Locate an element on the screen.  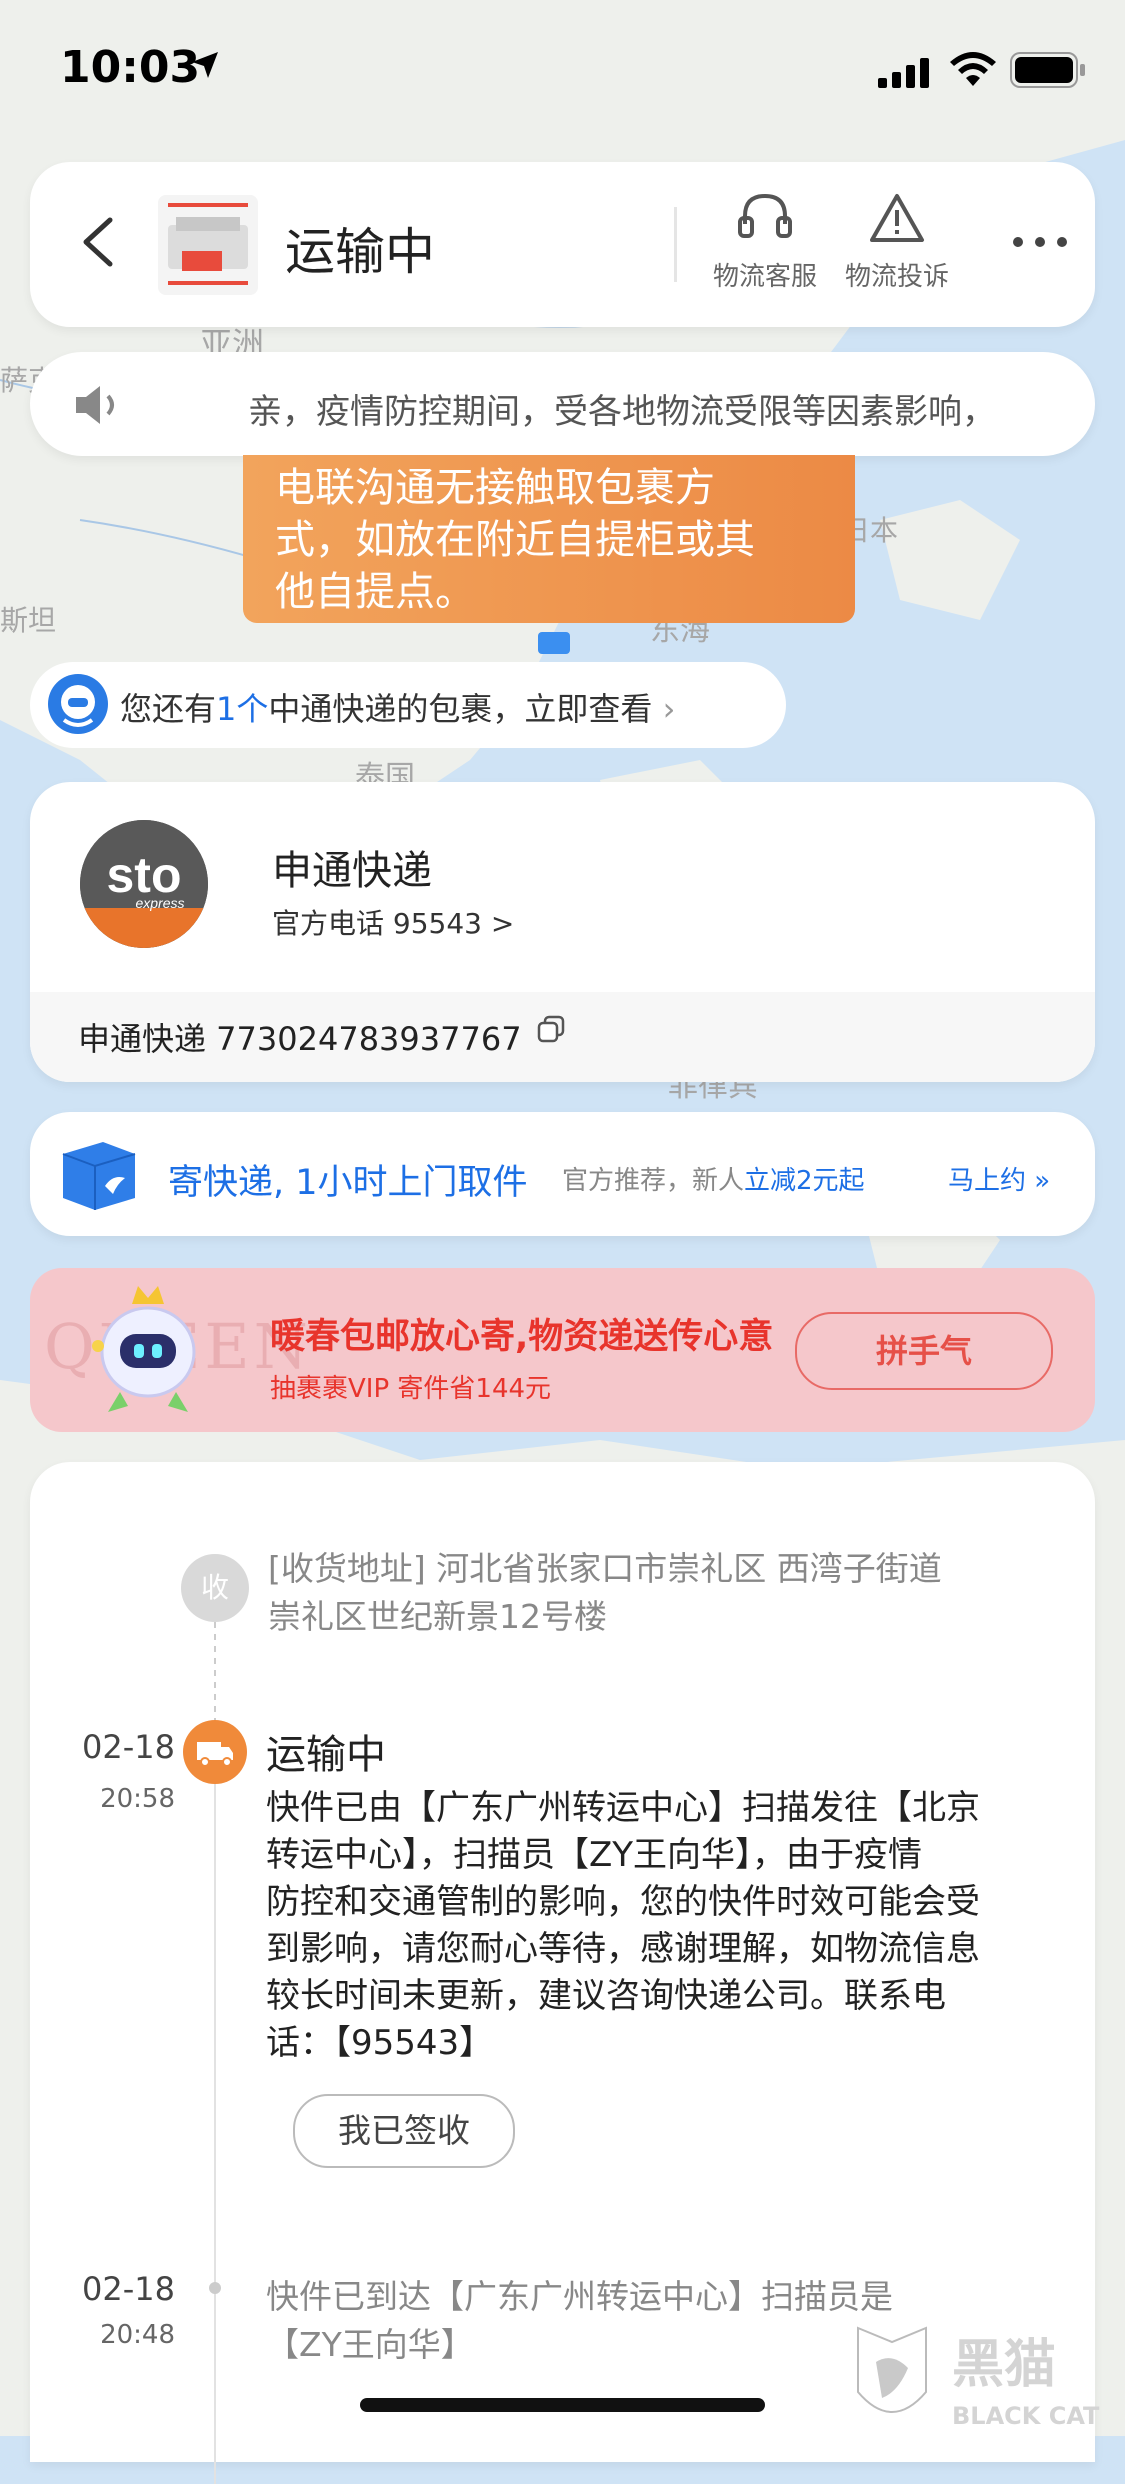
send-sub-highlight: 立减2元起 is located at coordinates (804, 1181).